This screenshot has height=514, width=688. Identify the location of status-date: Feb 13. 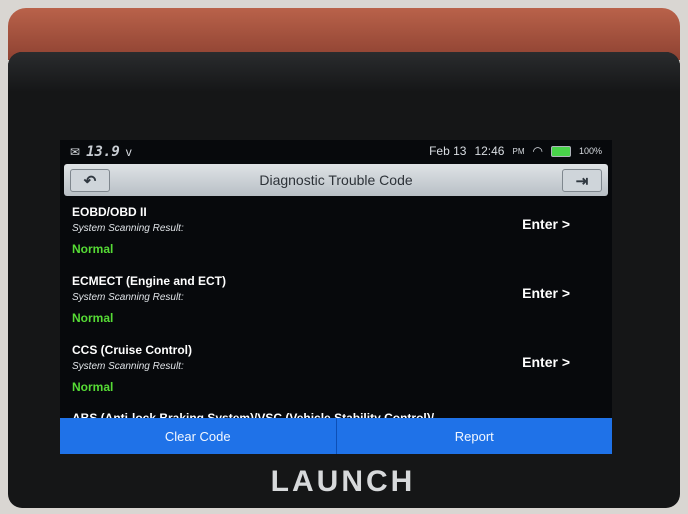
(448, 151).